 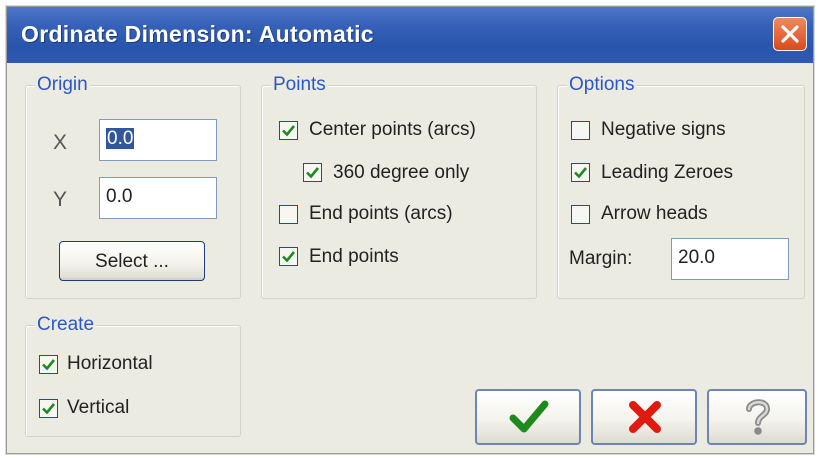 What do you see at coordinates (158, 140) in the screenshot?
I see `x-input: 0.0` at bounding box center [158, 140].